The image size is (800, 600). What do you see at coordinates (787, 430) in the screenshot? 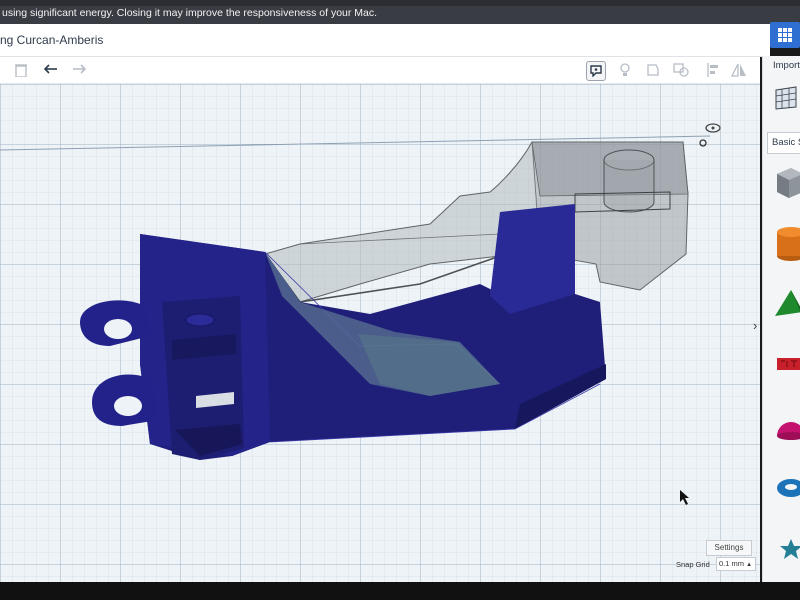
I see `half-sphere-shape-icon` at bounding box center [787, 430].